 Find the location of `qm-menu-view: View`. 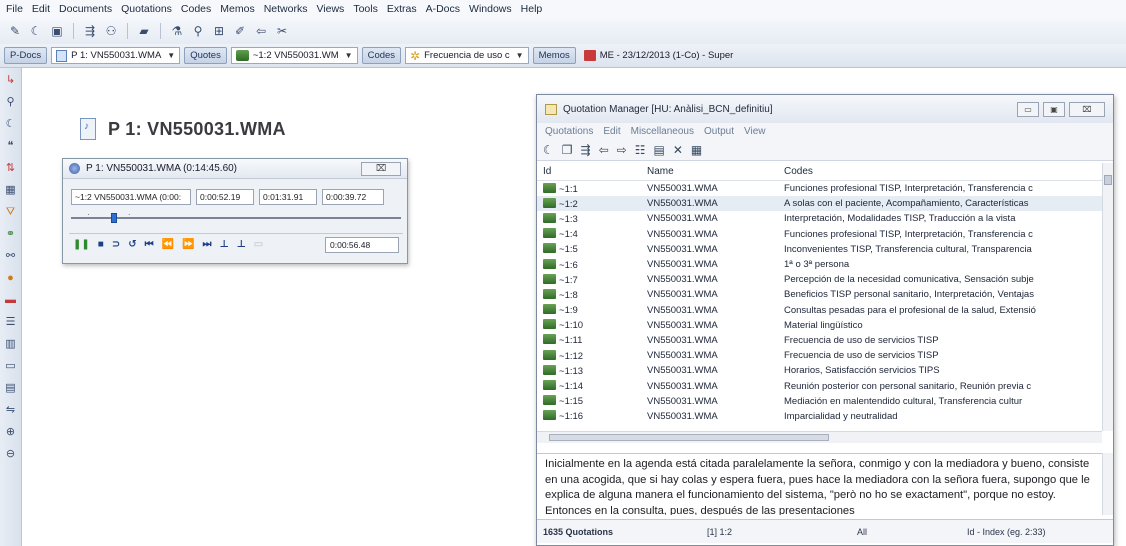

qm-menu-view: View is located at coordinates (755, 131).